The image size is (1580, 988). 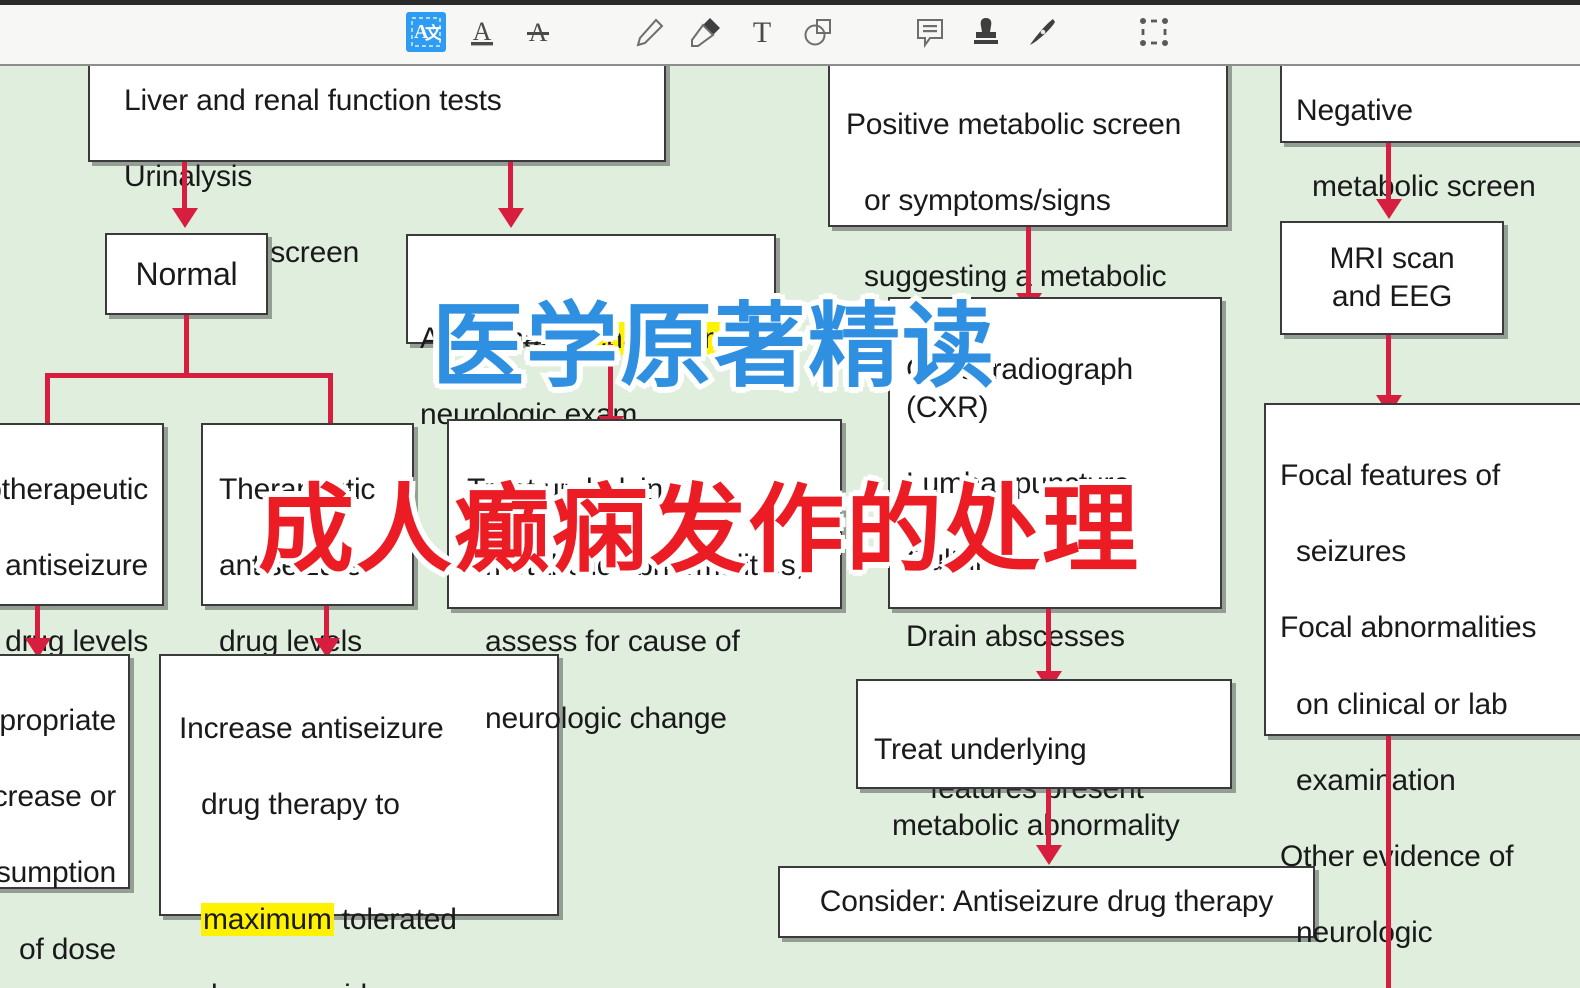 I want to click on shapes-icon, so click(x=818, y=32).